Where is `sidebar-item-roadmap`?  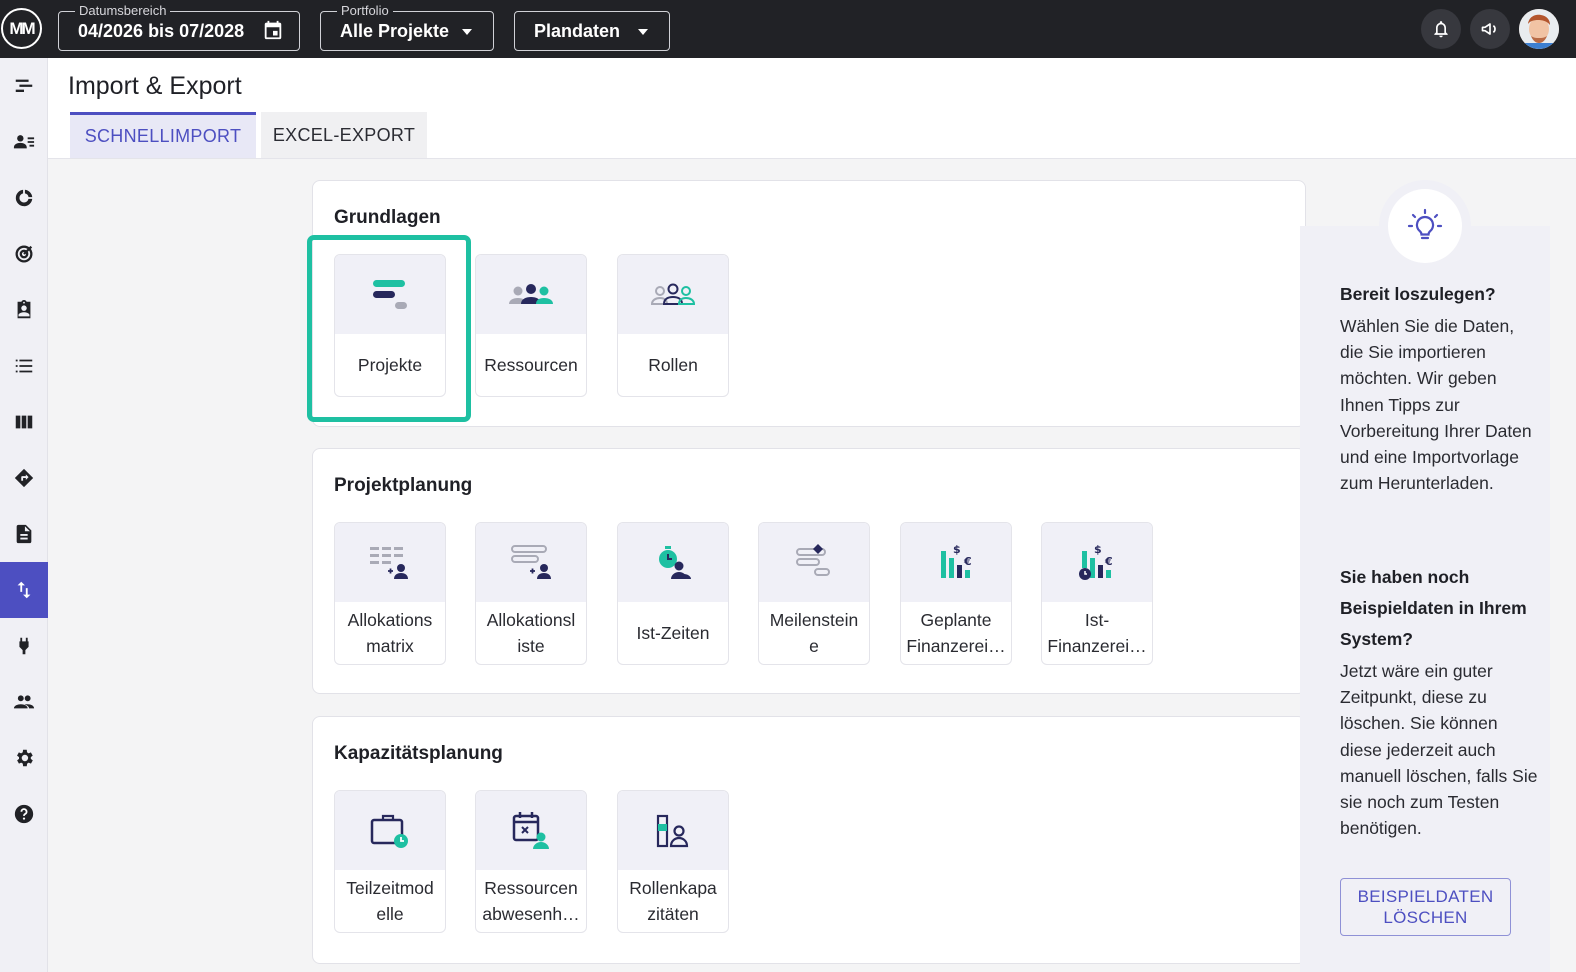
sidebar-item-roadmap is located at coordinates (24, 478).